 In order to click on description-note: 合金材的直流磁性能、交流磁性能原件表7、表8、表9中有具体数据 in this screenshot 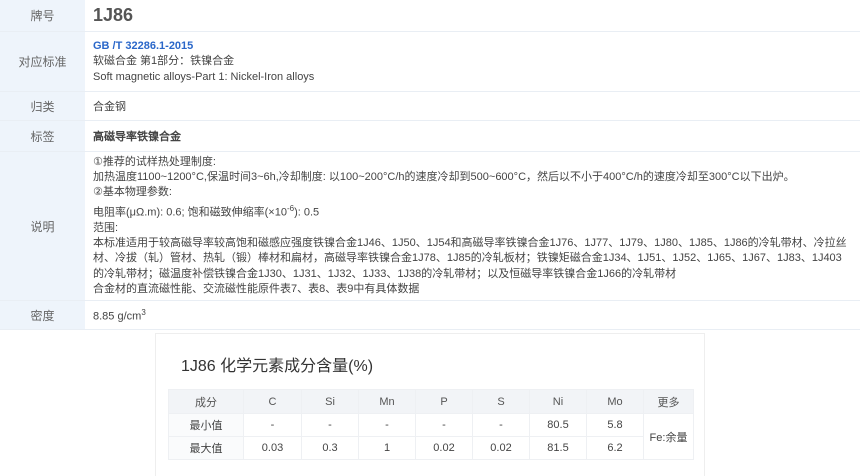, I will do `click(256, 288)`.